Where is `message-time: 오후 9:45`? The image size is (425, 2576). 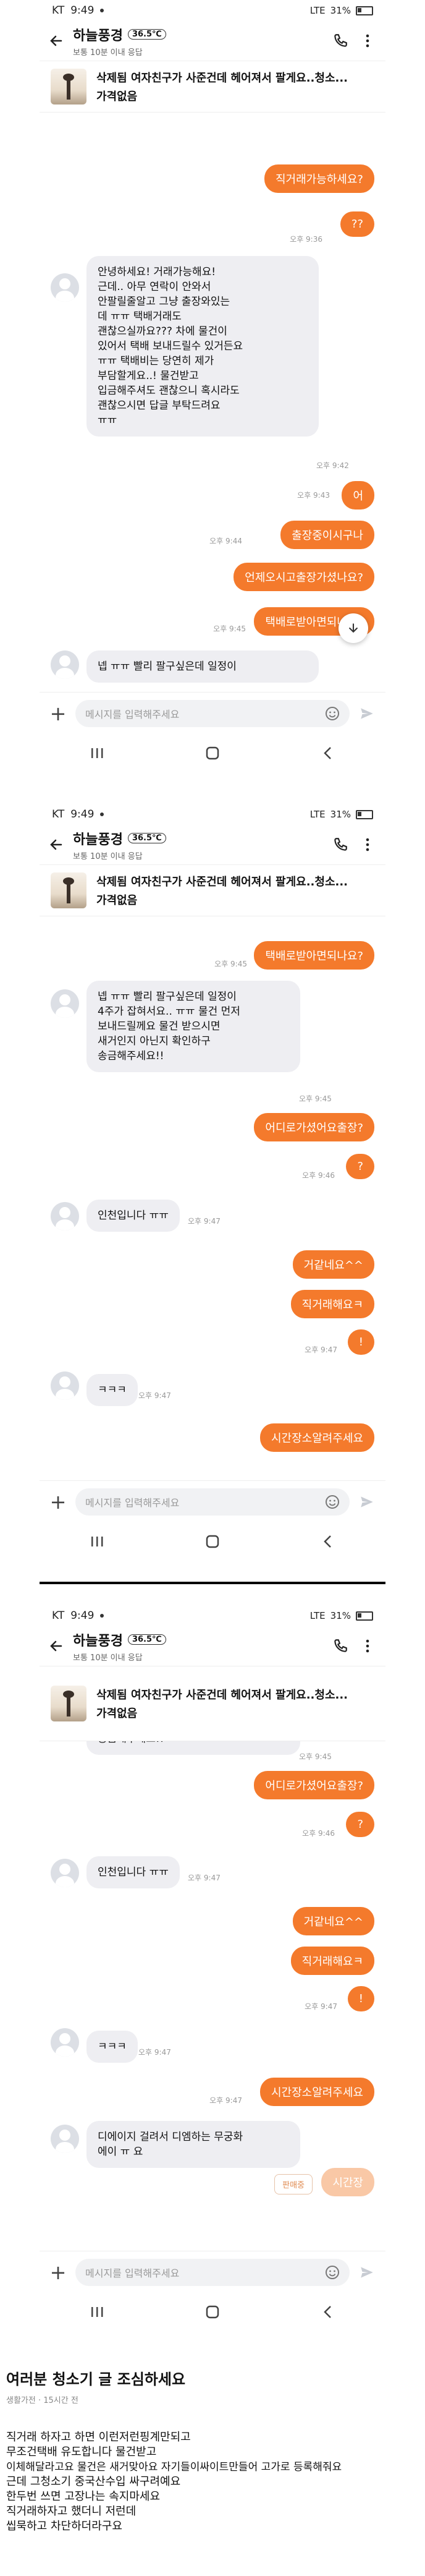
message-time: 오후 9:45 is located at coordinates (315, 1756).